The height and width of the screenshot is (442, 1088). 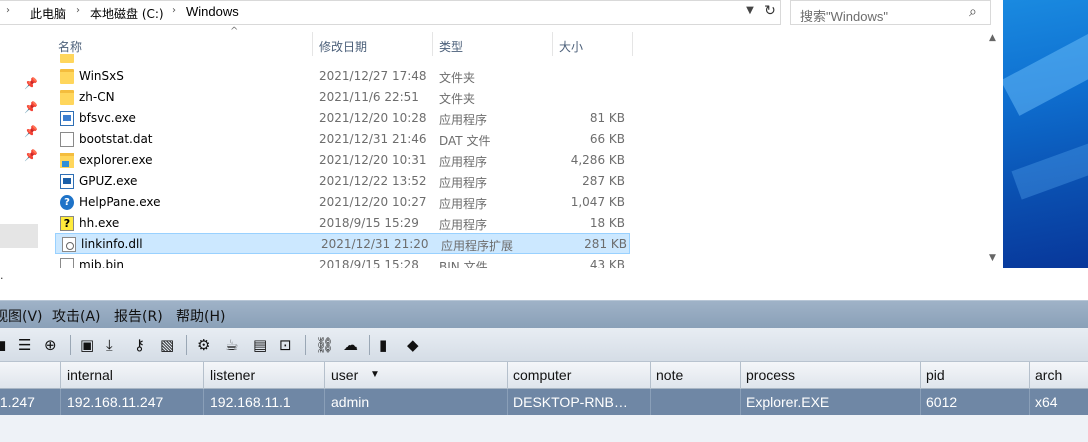 What do you see at coordinates (138, 316) in the screenshot?
I see `menu-reporting: 报告(R)` at bounding box center [138, 316].